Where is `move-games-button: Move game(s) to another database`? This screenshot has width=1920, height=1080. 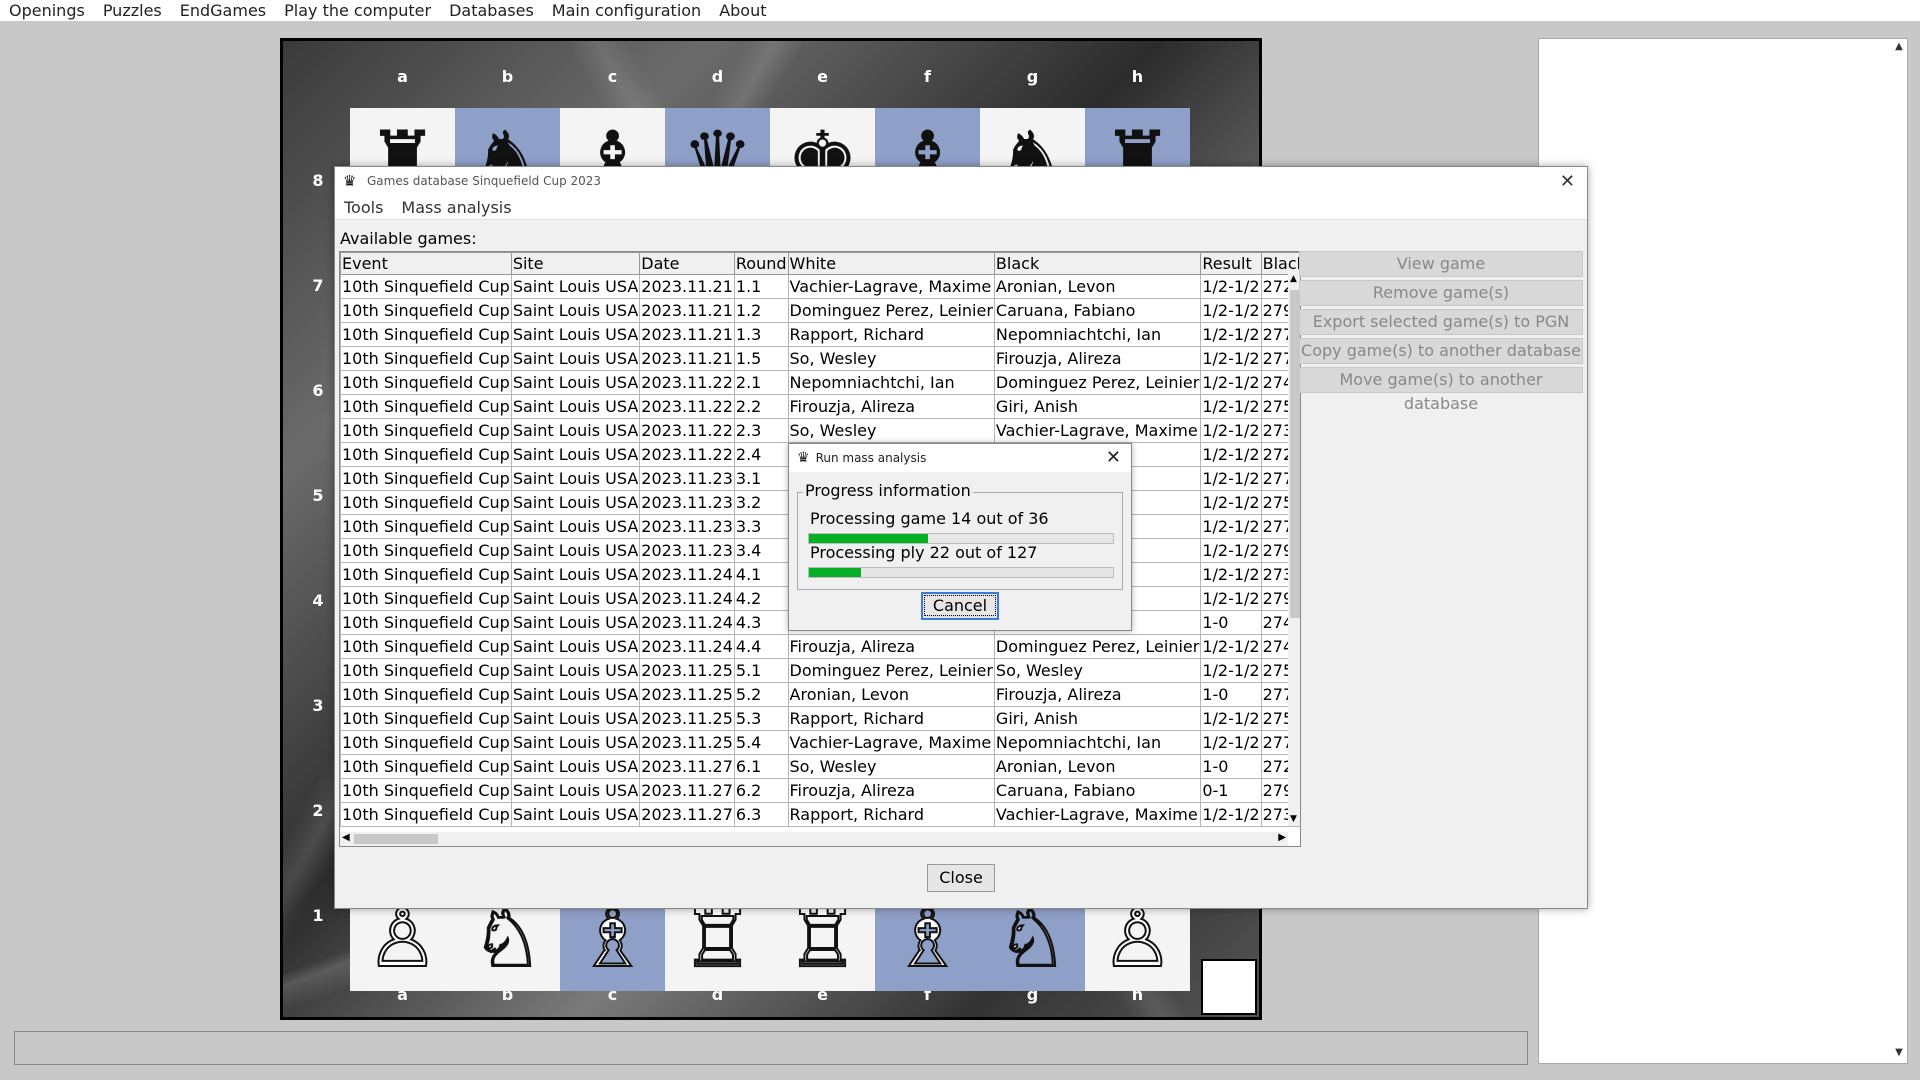
move-games-button: Move game(s) to another database is located at coordinates (1441, 390).